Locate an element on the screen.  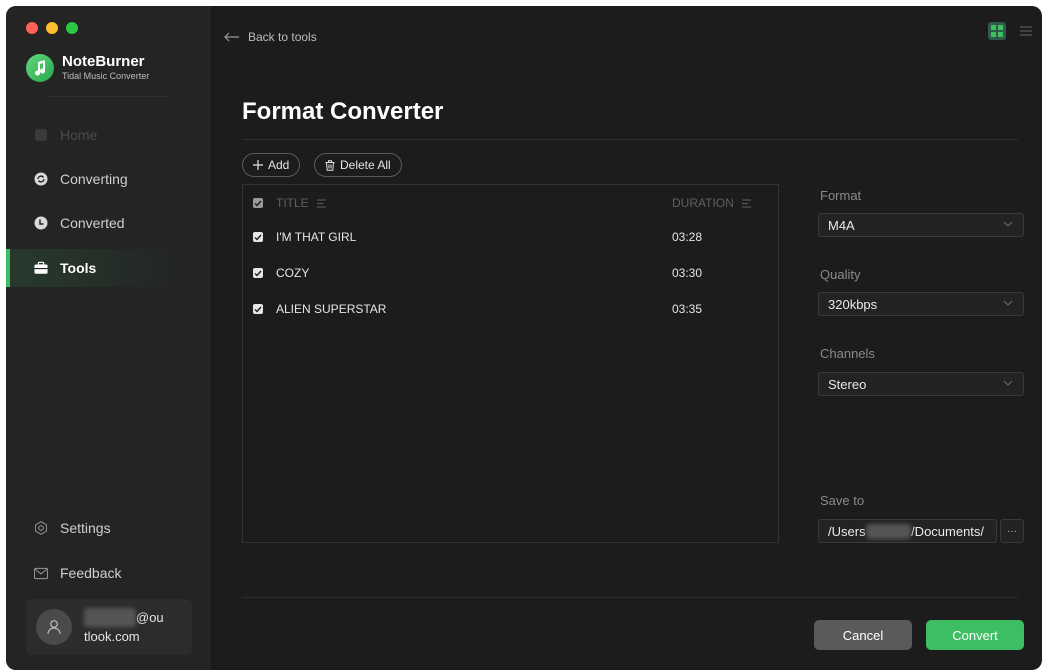
footer-divider is located at coordinates (630, 597).